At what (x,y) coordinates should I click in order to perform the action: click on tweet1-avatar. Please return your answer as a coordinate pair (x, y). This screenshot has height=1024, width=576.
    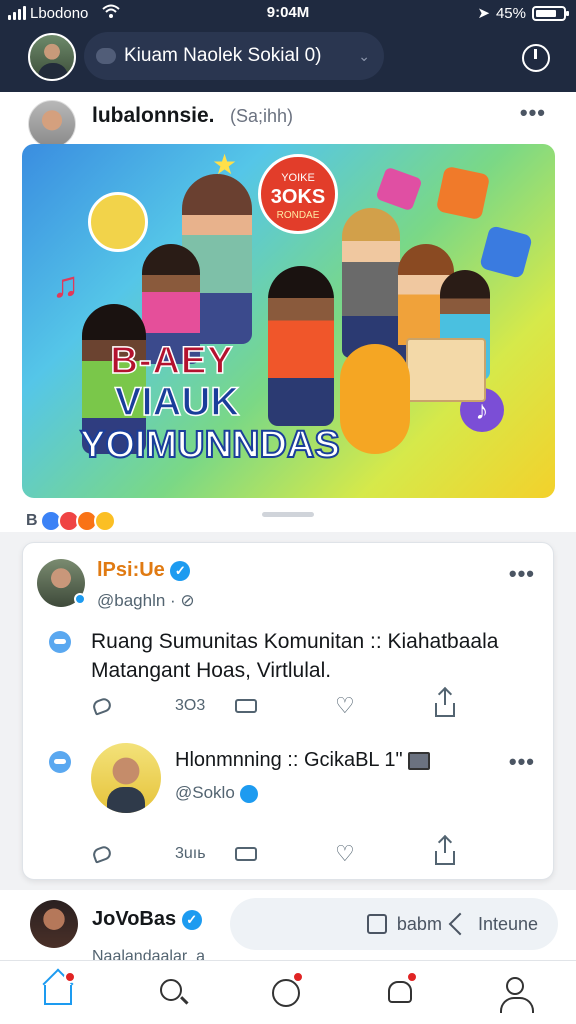
    Looking at the image, I should click on (61, 583).